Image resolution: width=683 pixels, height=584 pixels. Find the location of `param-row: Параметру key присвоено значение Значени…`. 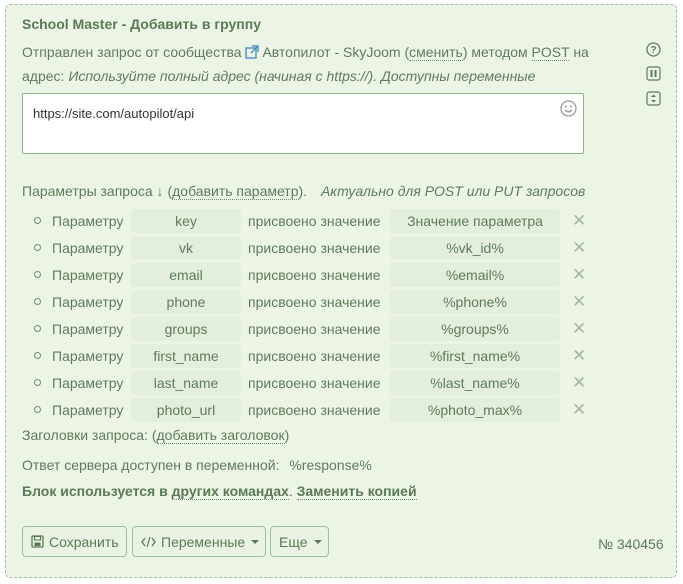

param-row: Параметру key присвоено значение Значени… is located at coordinates (314, 221).